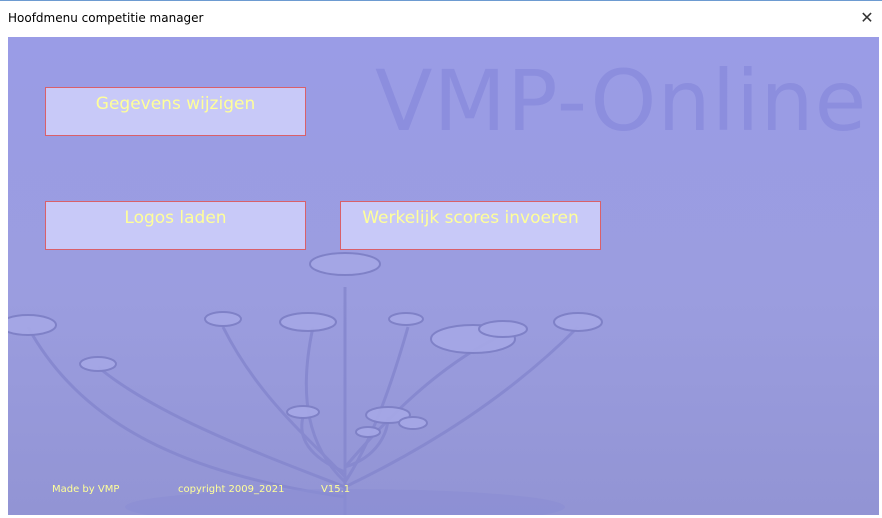 This screenshot has height=518, width=882. Describe the element at coordinates (175, 111) in the screenshot. I see `gegevens-wijzigen-button: Gegevens wijzigen` at that location.